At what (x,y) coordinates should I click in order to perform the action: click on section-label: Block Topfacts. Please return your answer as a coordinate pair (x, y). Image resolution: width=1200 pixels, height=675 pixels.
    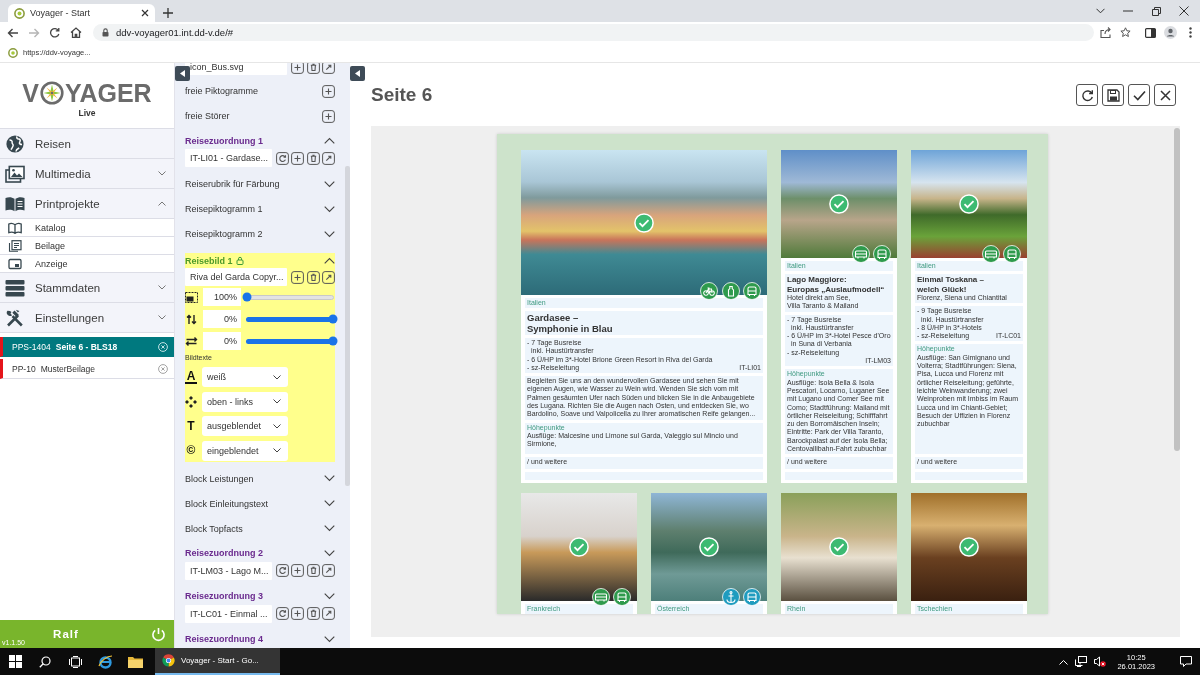
    Looking at the image, I should click on (214, 528).